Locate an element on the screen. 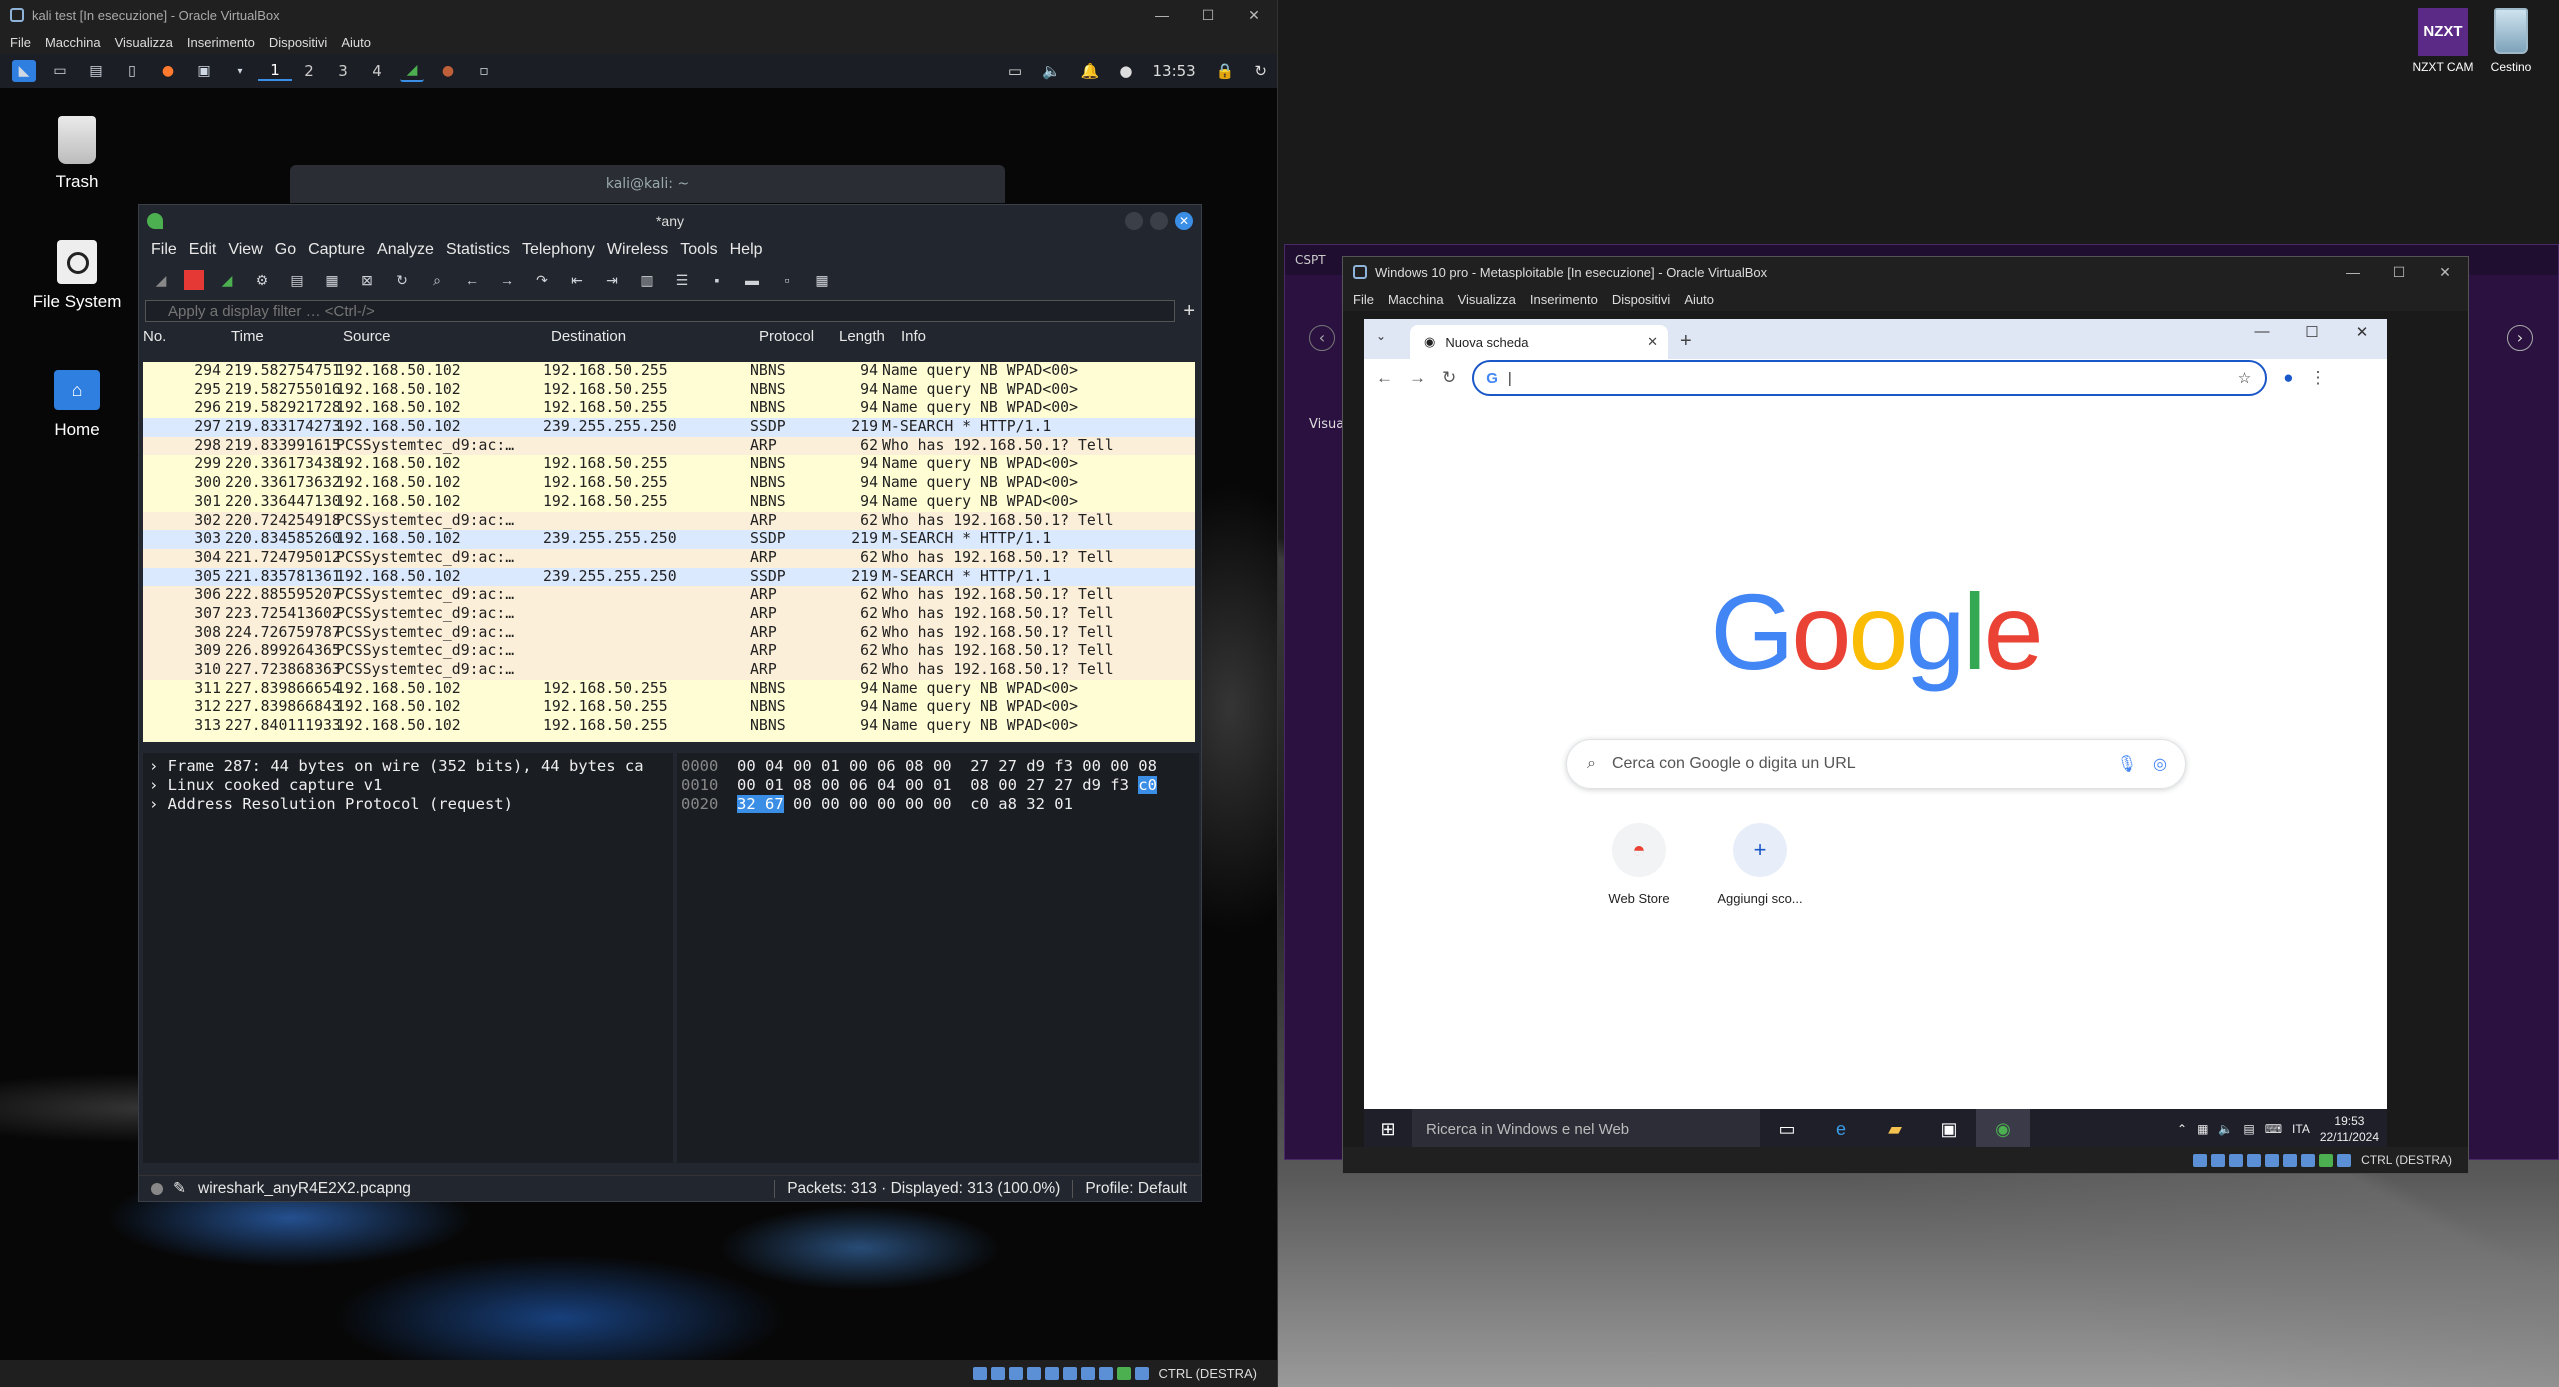 The width and height of the screenshot is (2559, 1387). desktop-icon-home: ⌂ Home is located at coordinates (77, 405).